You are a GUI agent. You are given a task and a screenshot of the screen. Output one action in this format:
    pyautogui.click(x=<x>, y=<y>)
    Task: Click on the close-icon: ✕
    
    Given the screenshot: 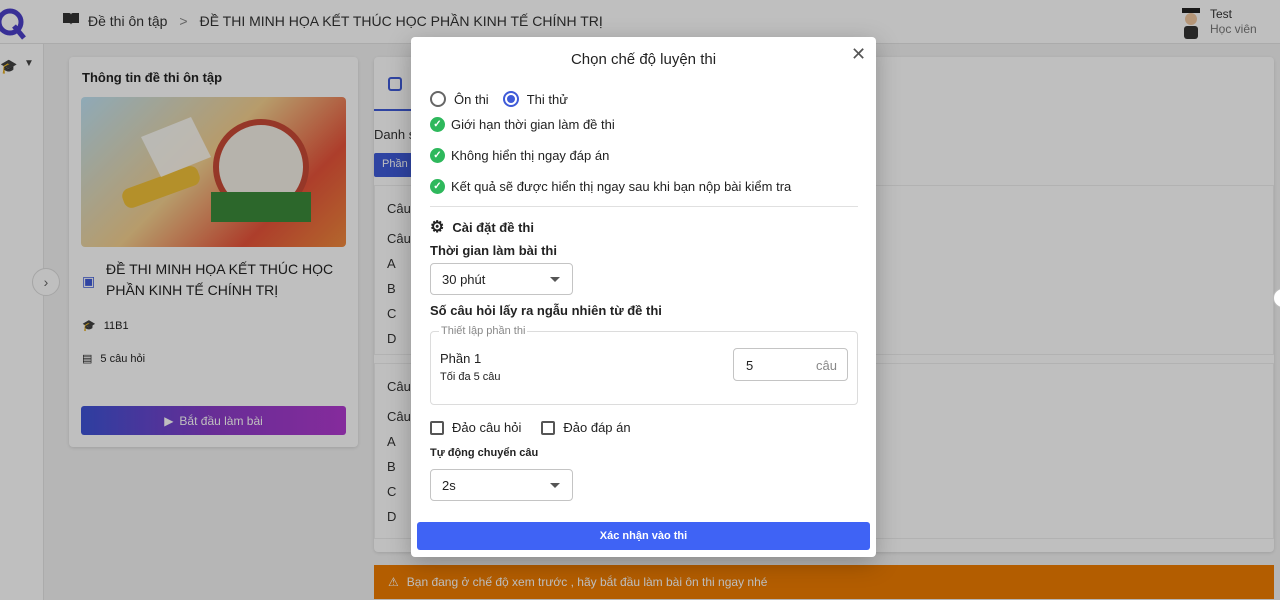 What is the action you would take?
    pyautogui.click(x=858, y=54)
    